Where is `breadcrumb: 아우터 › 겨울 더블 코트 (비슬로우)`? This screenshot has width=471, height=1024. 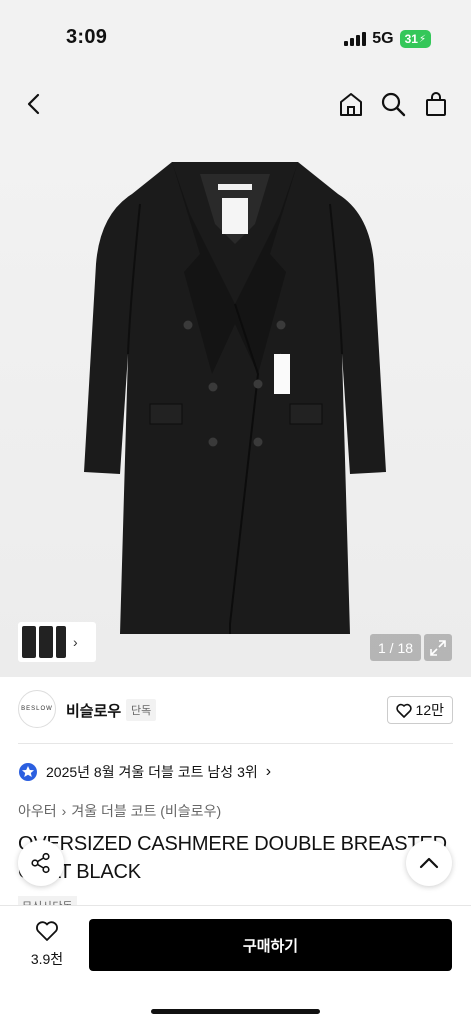
breadcrumb: 아우터 › 겨울 더블 코트 (비슬로우) is located at coordinates (119, 811).